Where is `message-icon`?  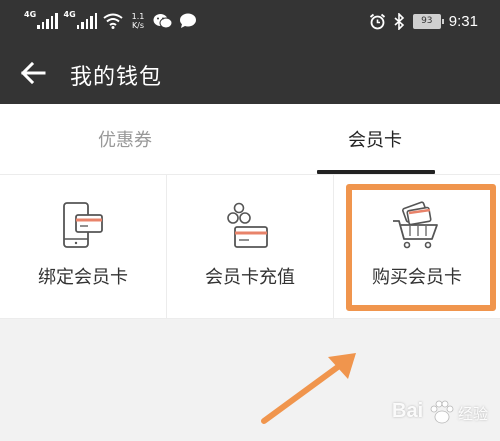 message-icon is located at coordinates (188, 20).